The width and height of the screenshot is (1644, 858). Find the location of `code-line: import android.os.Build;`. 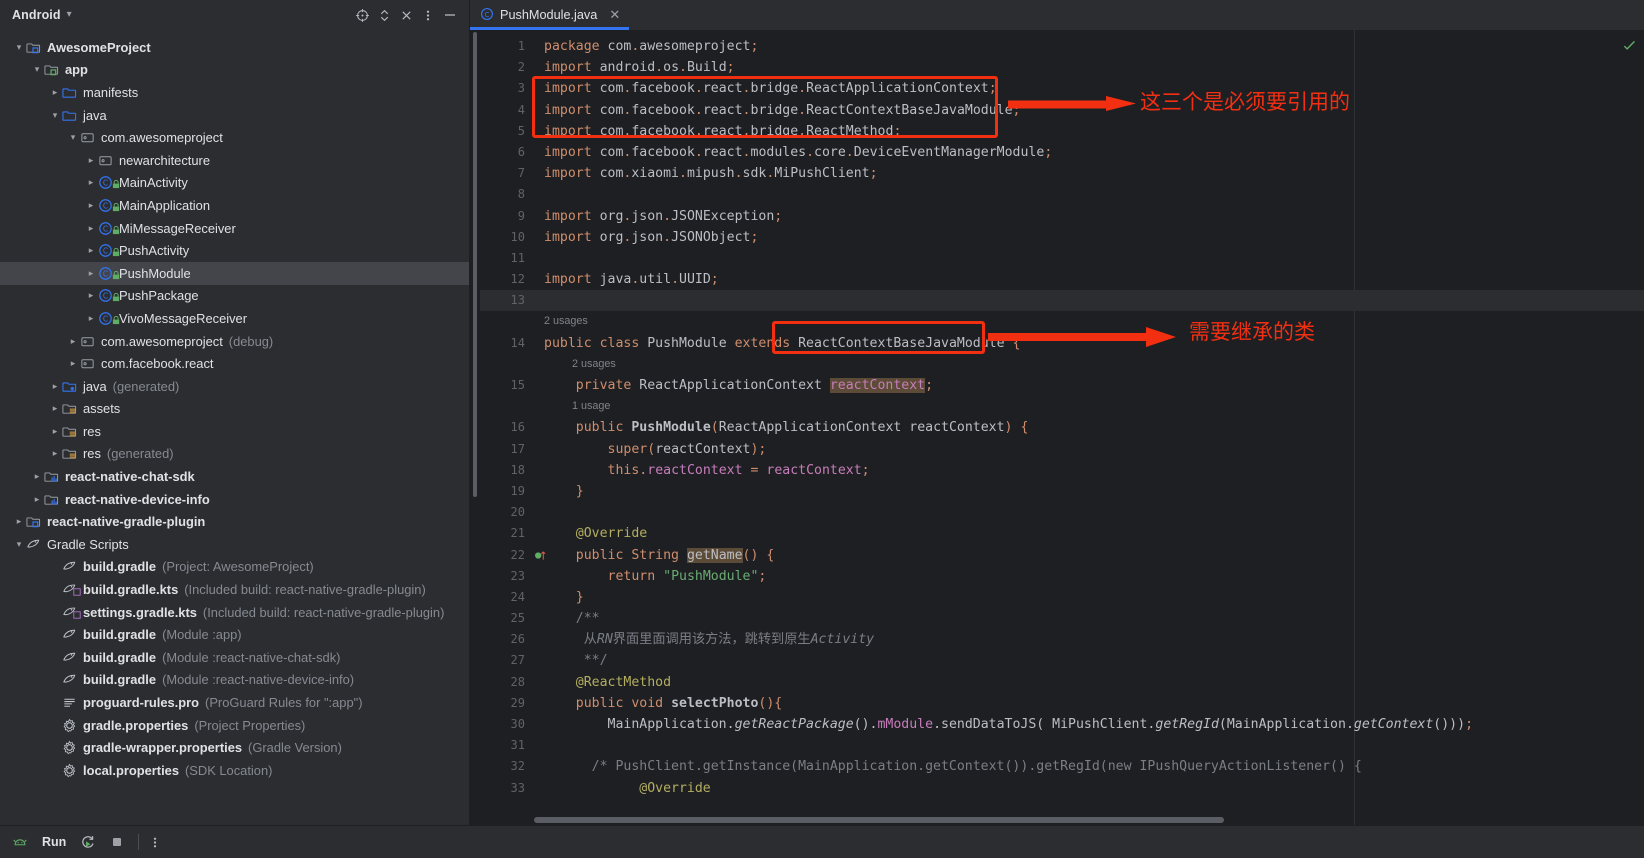

code-line: import android.os.Build; is located at coordinates (1089, 67).